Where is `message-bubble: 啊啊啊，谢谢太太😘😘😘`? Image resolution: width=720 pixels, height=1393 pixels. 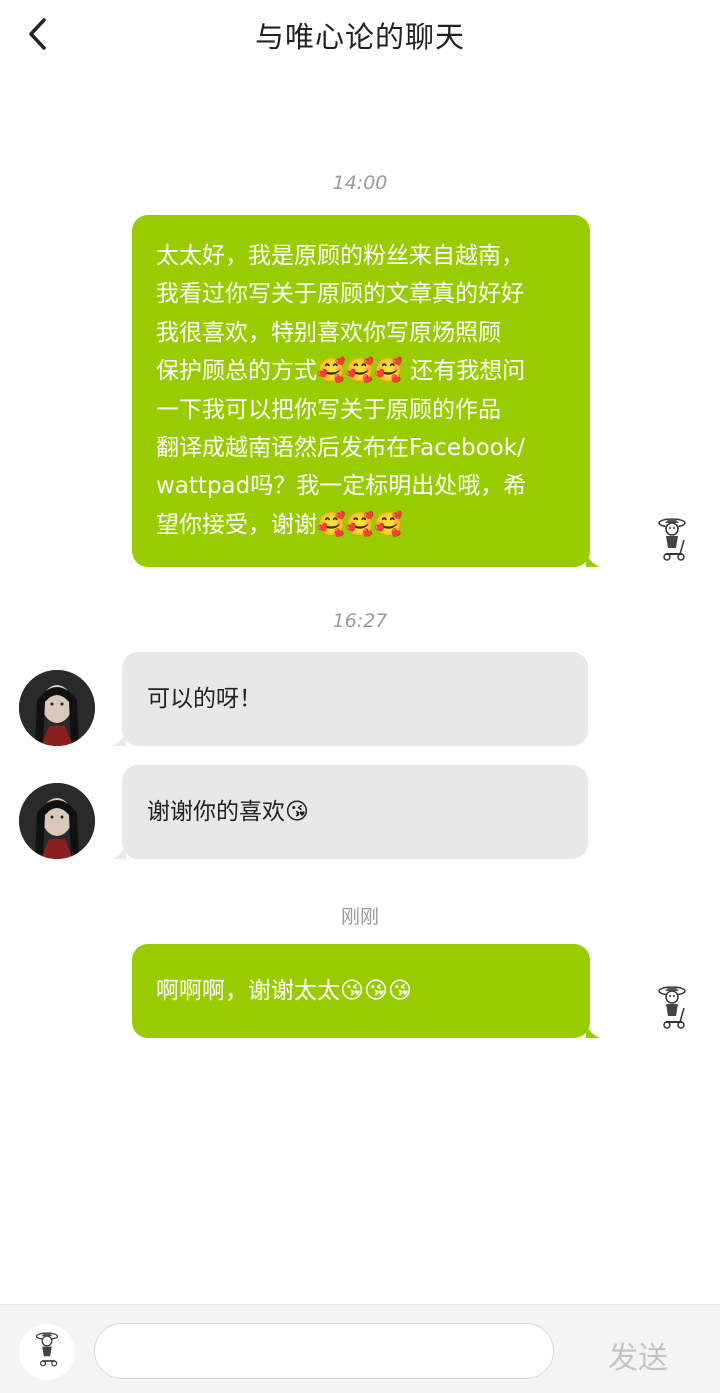 message-bubble: 啊啊啊，谢谢太太😘😘😘 is located at coordinates (366, 991).